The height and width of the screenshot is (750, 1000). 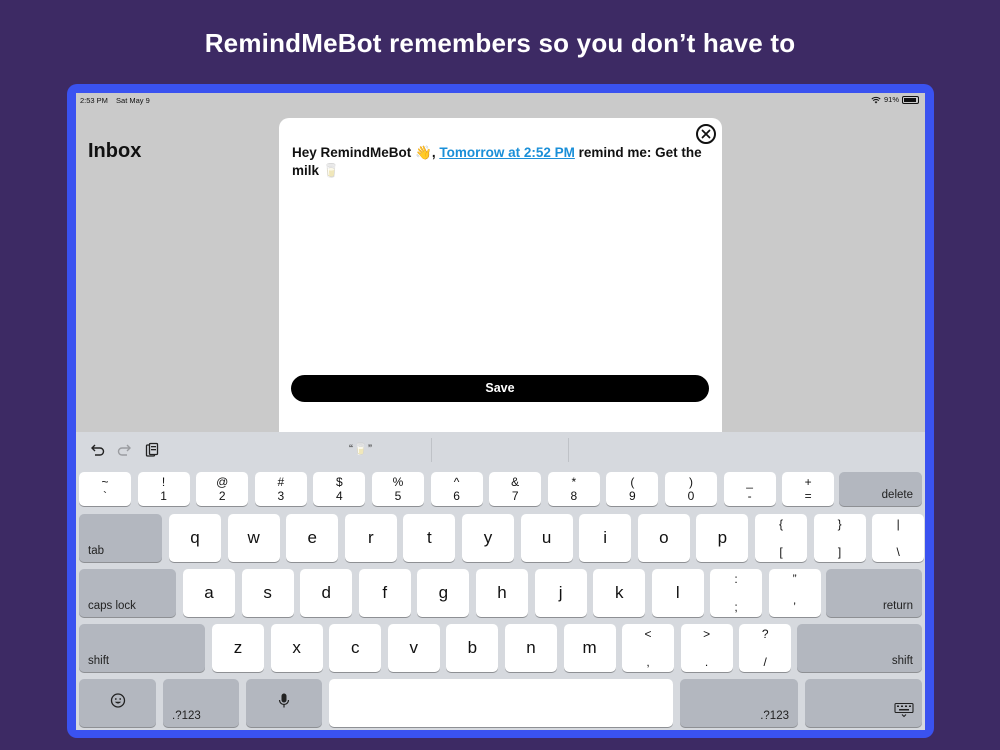 I want to click on key-label: 8, so click(x=574, y=496).